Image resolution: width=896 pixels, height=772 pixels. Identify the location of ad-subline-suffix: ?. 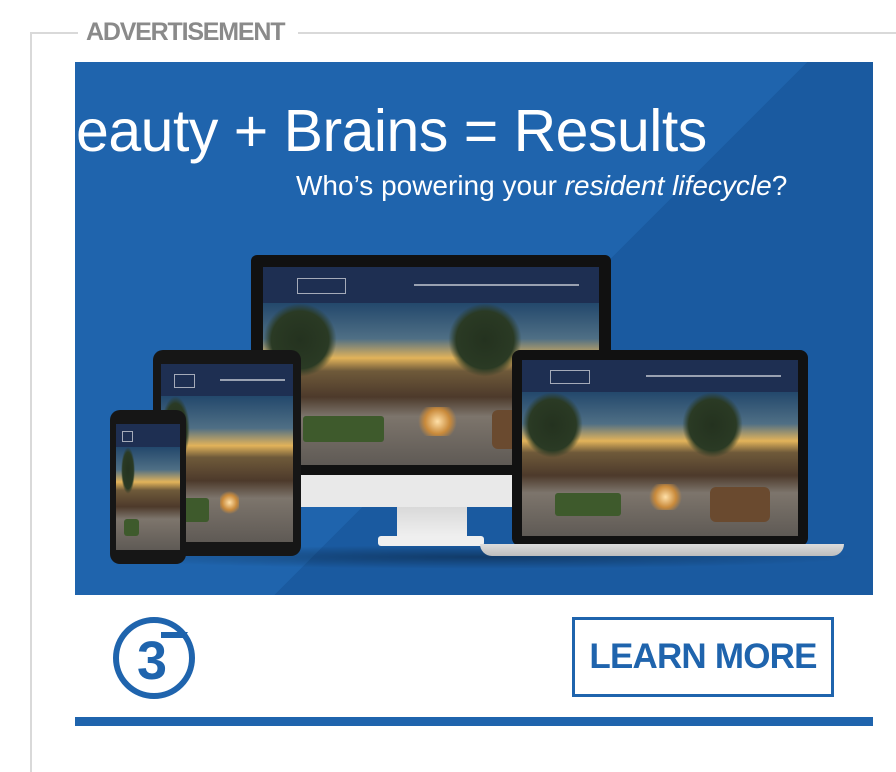
(779, 185).